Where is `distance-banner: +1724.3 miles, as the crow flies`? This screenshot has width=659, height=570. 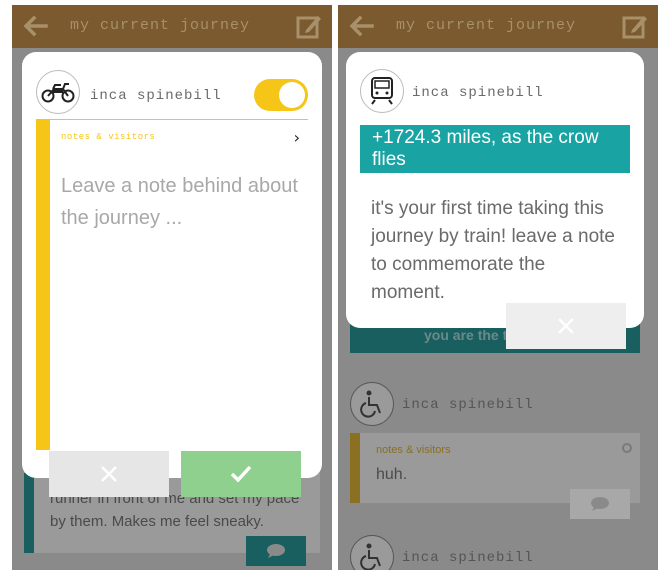
distance-banner: +1724.3 miles, as the crow flies is located at coordinates (495, 149).